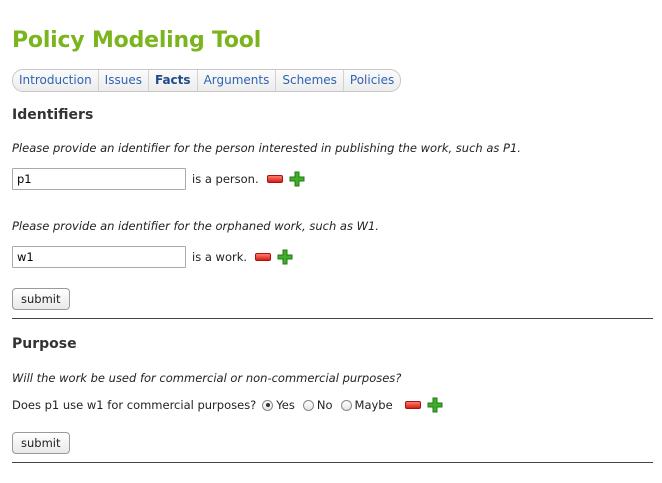 The height and width of the screenshot is (483, 662). Describe the element at coordinates (285, 405) in the screenshot. I see `radio-yes-label: Yes` at that location.